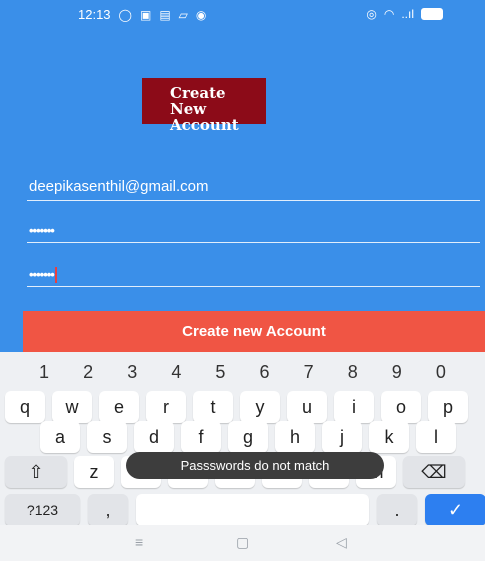 This screenshot has height=561, width=485. I want to click on key-t: t, so click(213, 407).